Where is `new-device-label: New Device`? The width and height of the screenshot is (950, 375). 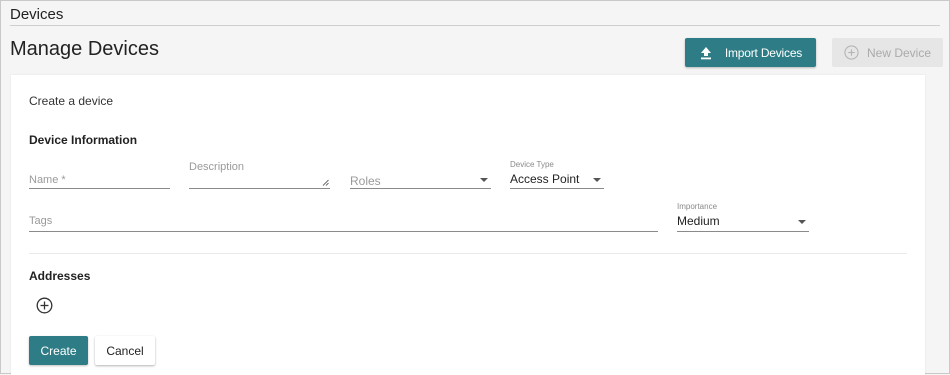 new-device-label: New Device is located at coordinates (899, 52).